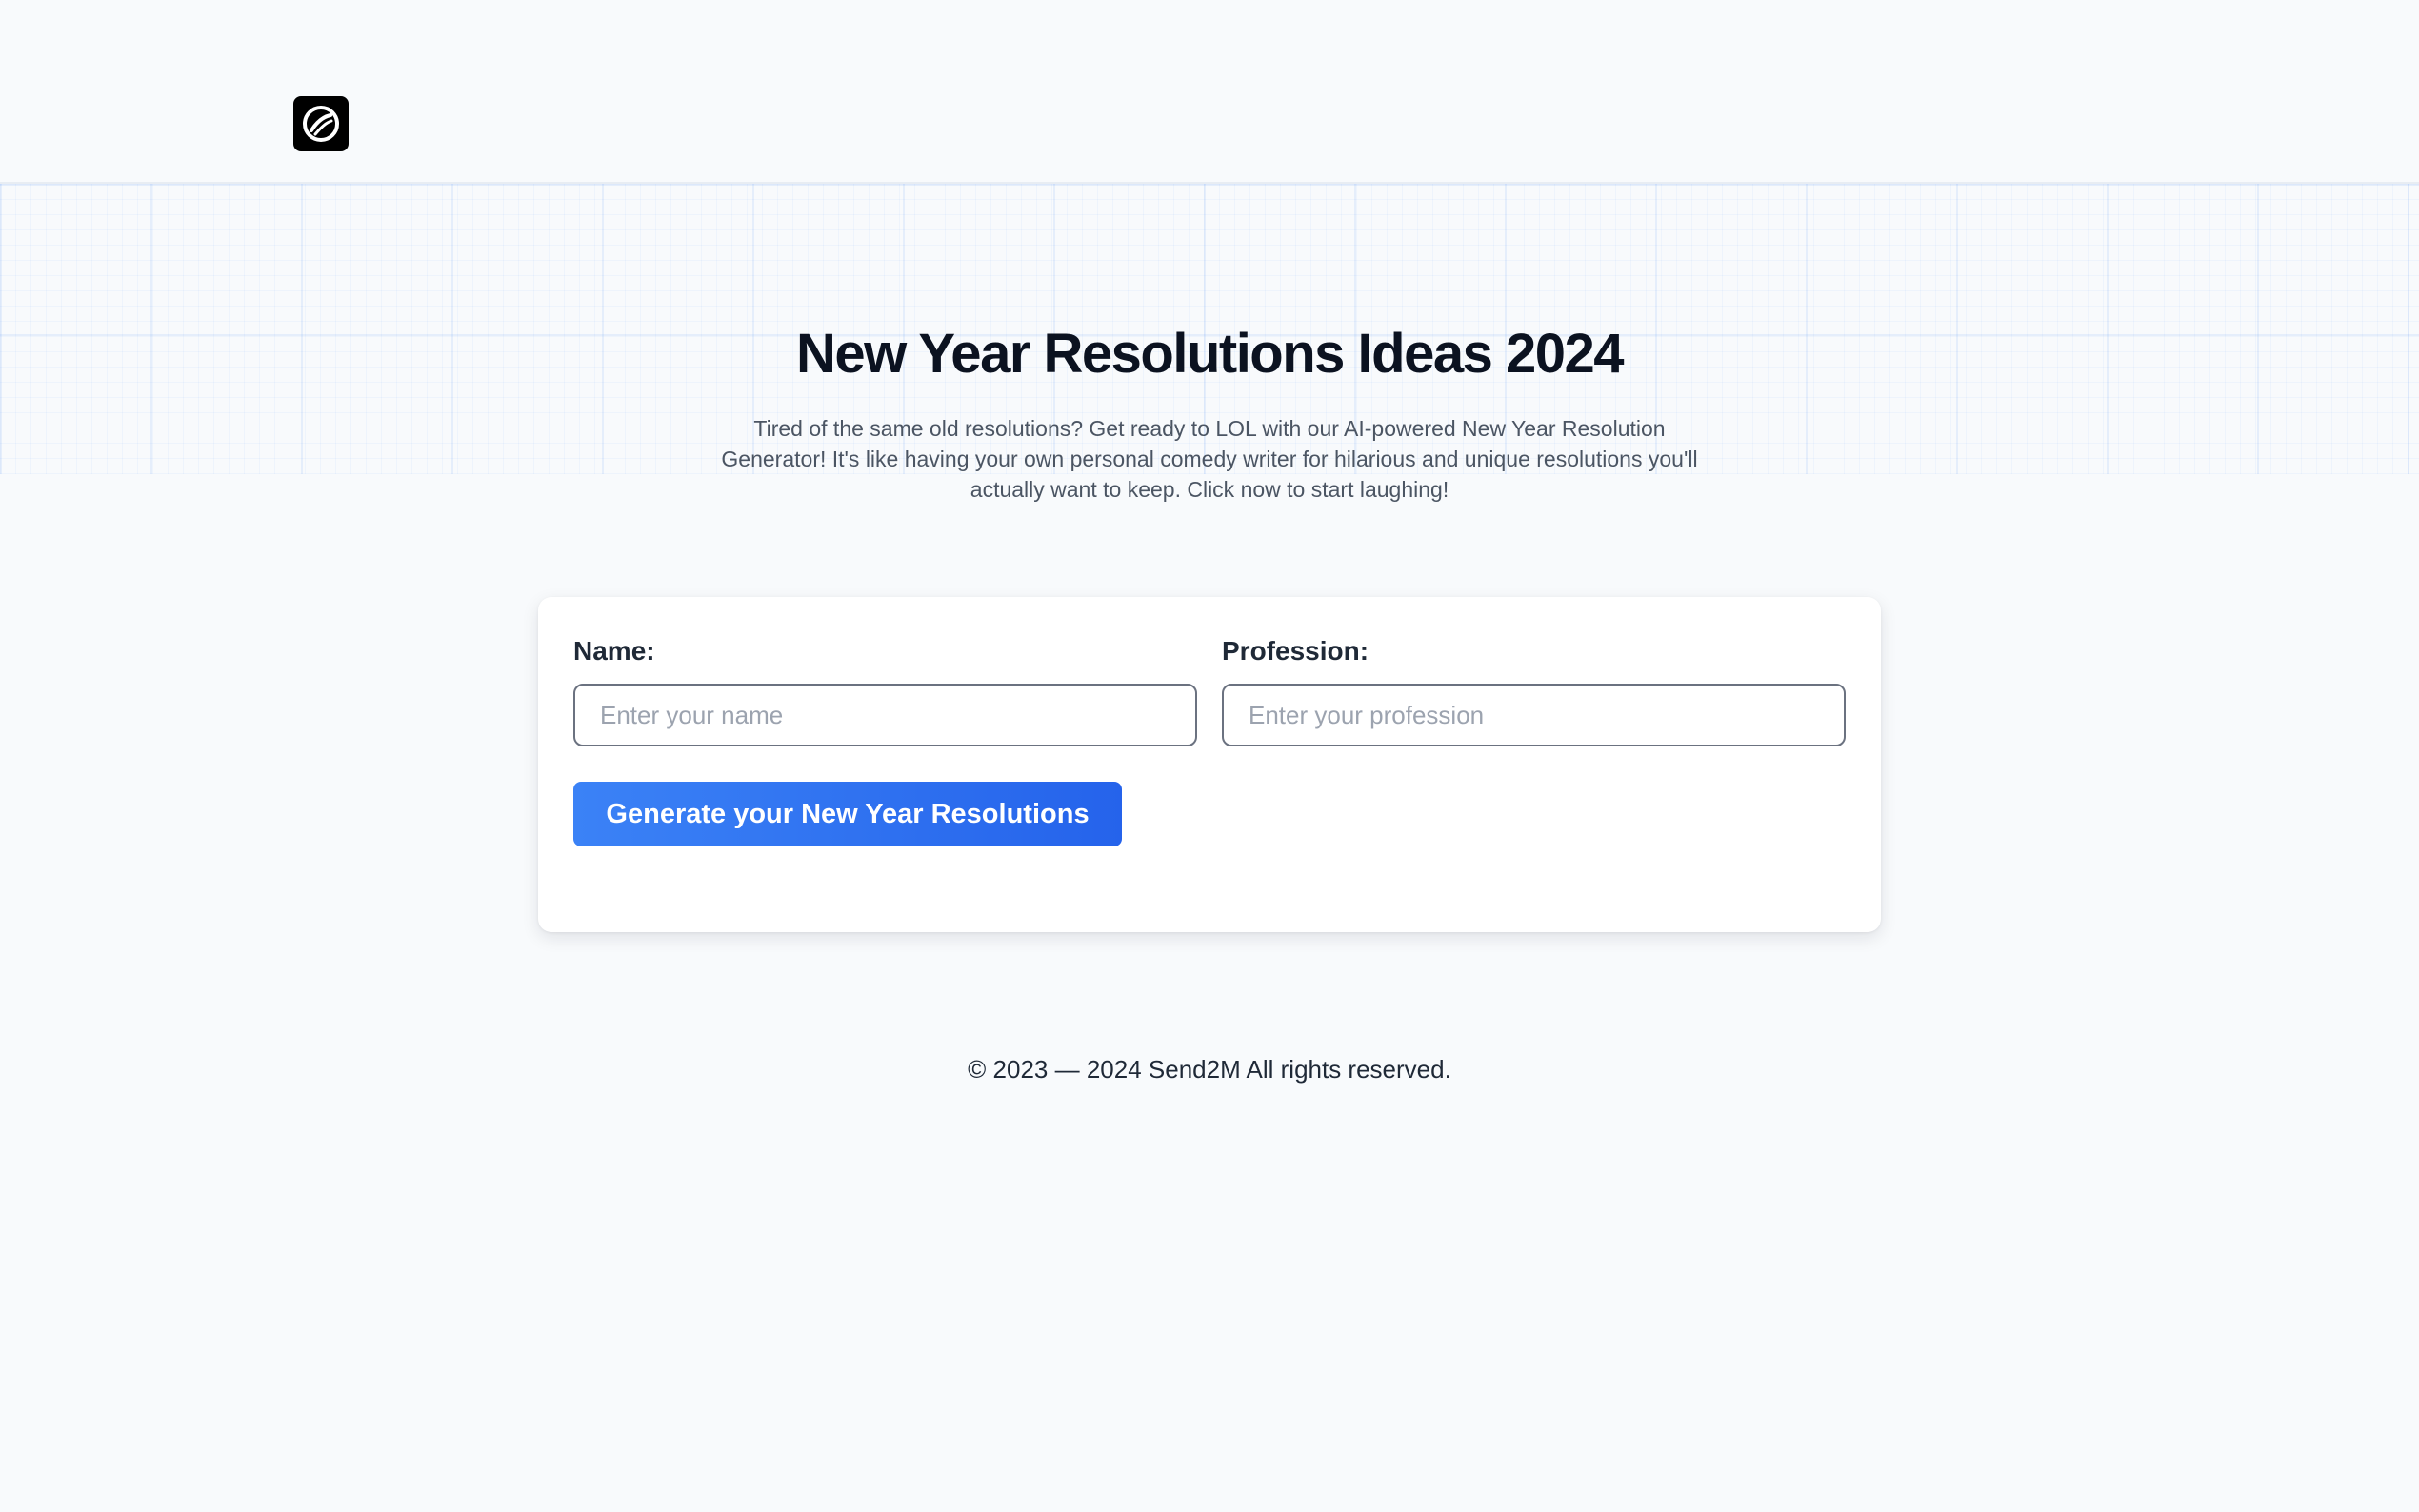  I want to click on page-title: New Year Resolutions Ideas 2024, so click(1210, 354).